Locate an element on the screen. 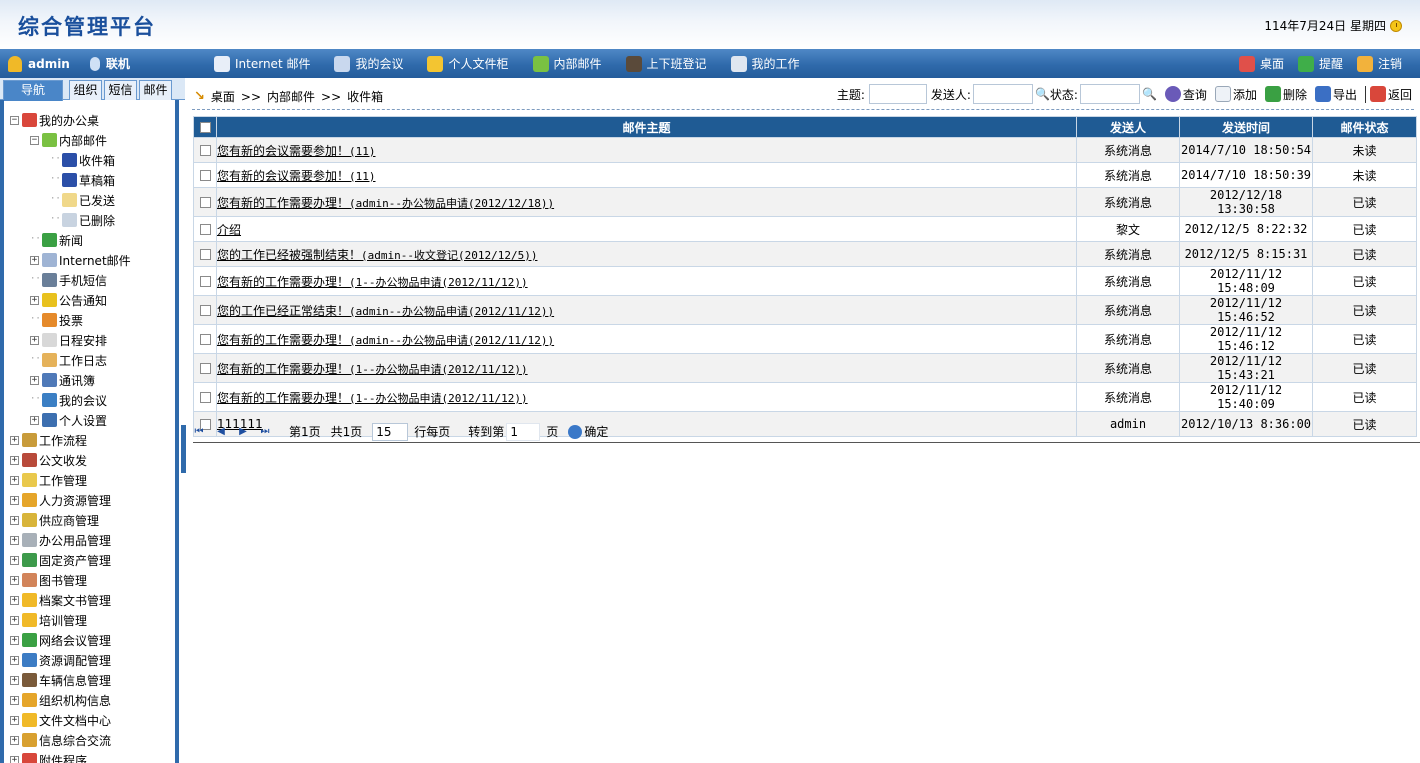 The height and width of the screenshot is (763, 1420). sidebar-splitter is located at coordinates (183, 449).